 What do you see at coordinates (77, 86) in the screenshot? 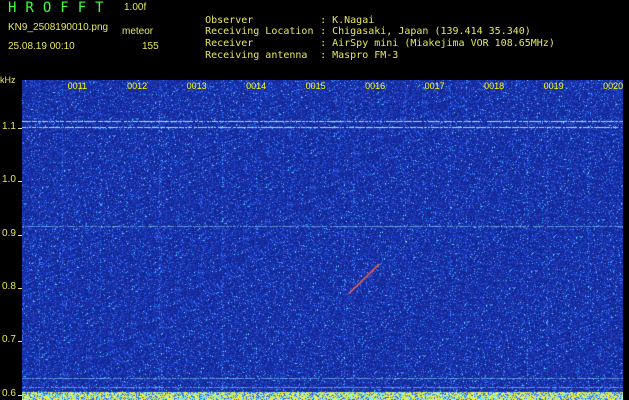
I see `x-tick-label: 0011` at bounding box center [77, 86].